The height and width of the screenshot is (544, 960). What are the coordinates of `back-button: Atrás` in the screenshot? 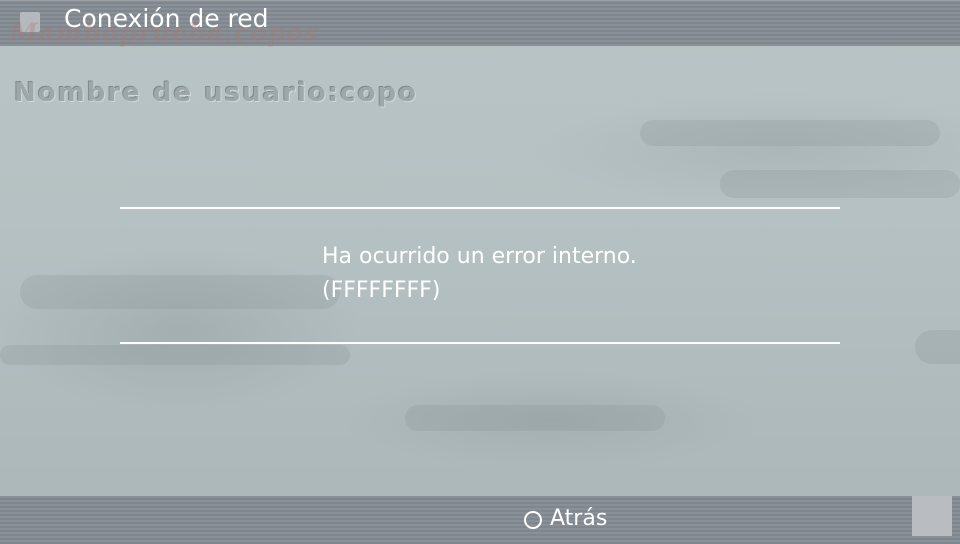 It's located at (565, 518).